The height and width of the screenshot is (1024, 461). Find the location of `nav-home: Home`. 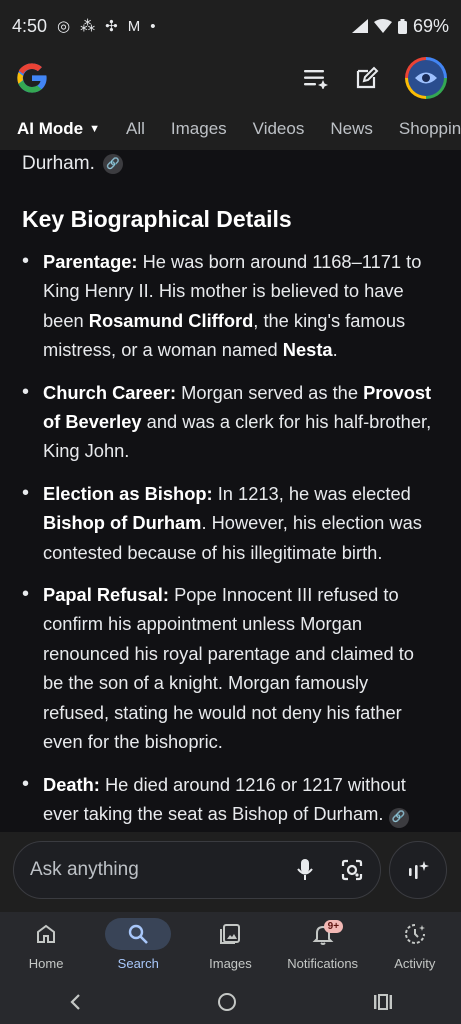

nav-home: Home is located at coordinates (46, 944).